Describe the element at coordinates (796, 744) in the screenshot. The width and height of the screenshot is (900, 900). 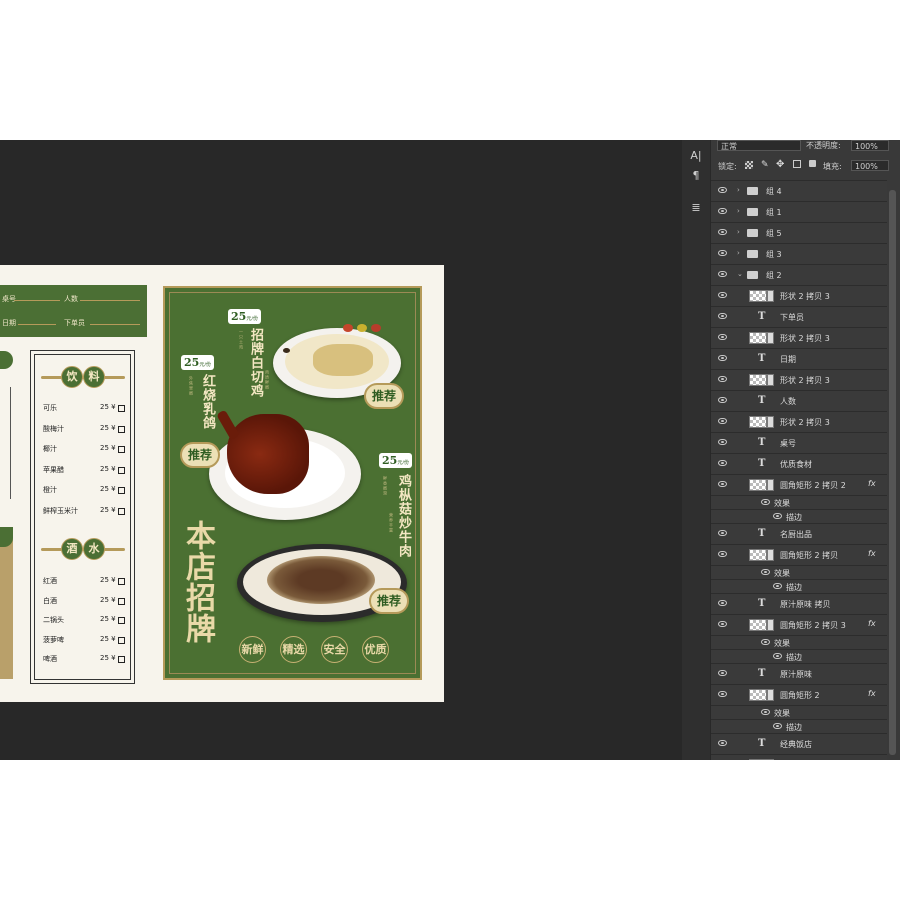
I see `layer-name: 经典饭店` at that location.